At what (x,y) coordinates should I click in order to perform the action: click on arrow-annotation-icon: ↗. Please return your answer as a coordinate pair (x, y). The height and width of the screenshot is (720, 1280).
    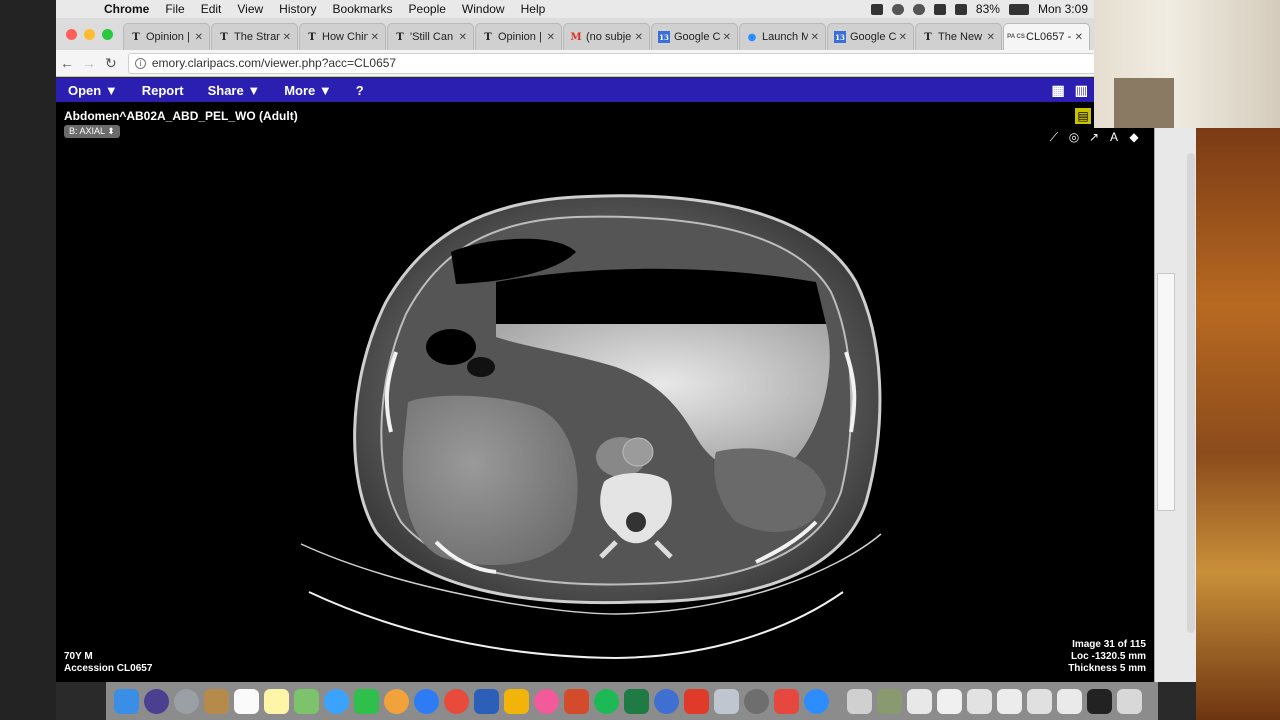
    Looking at the image, I should click on (1094, 137).